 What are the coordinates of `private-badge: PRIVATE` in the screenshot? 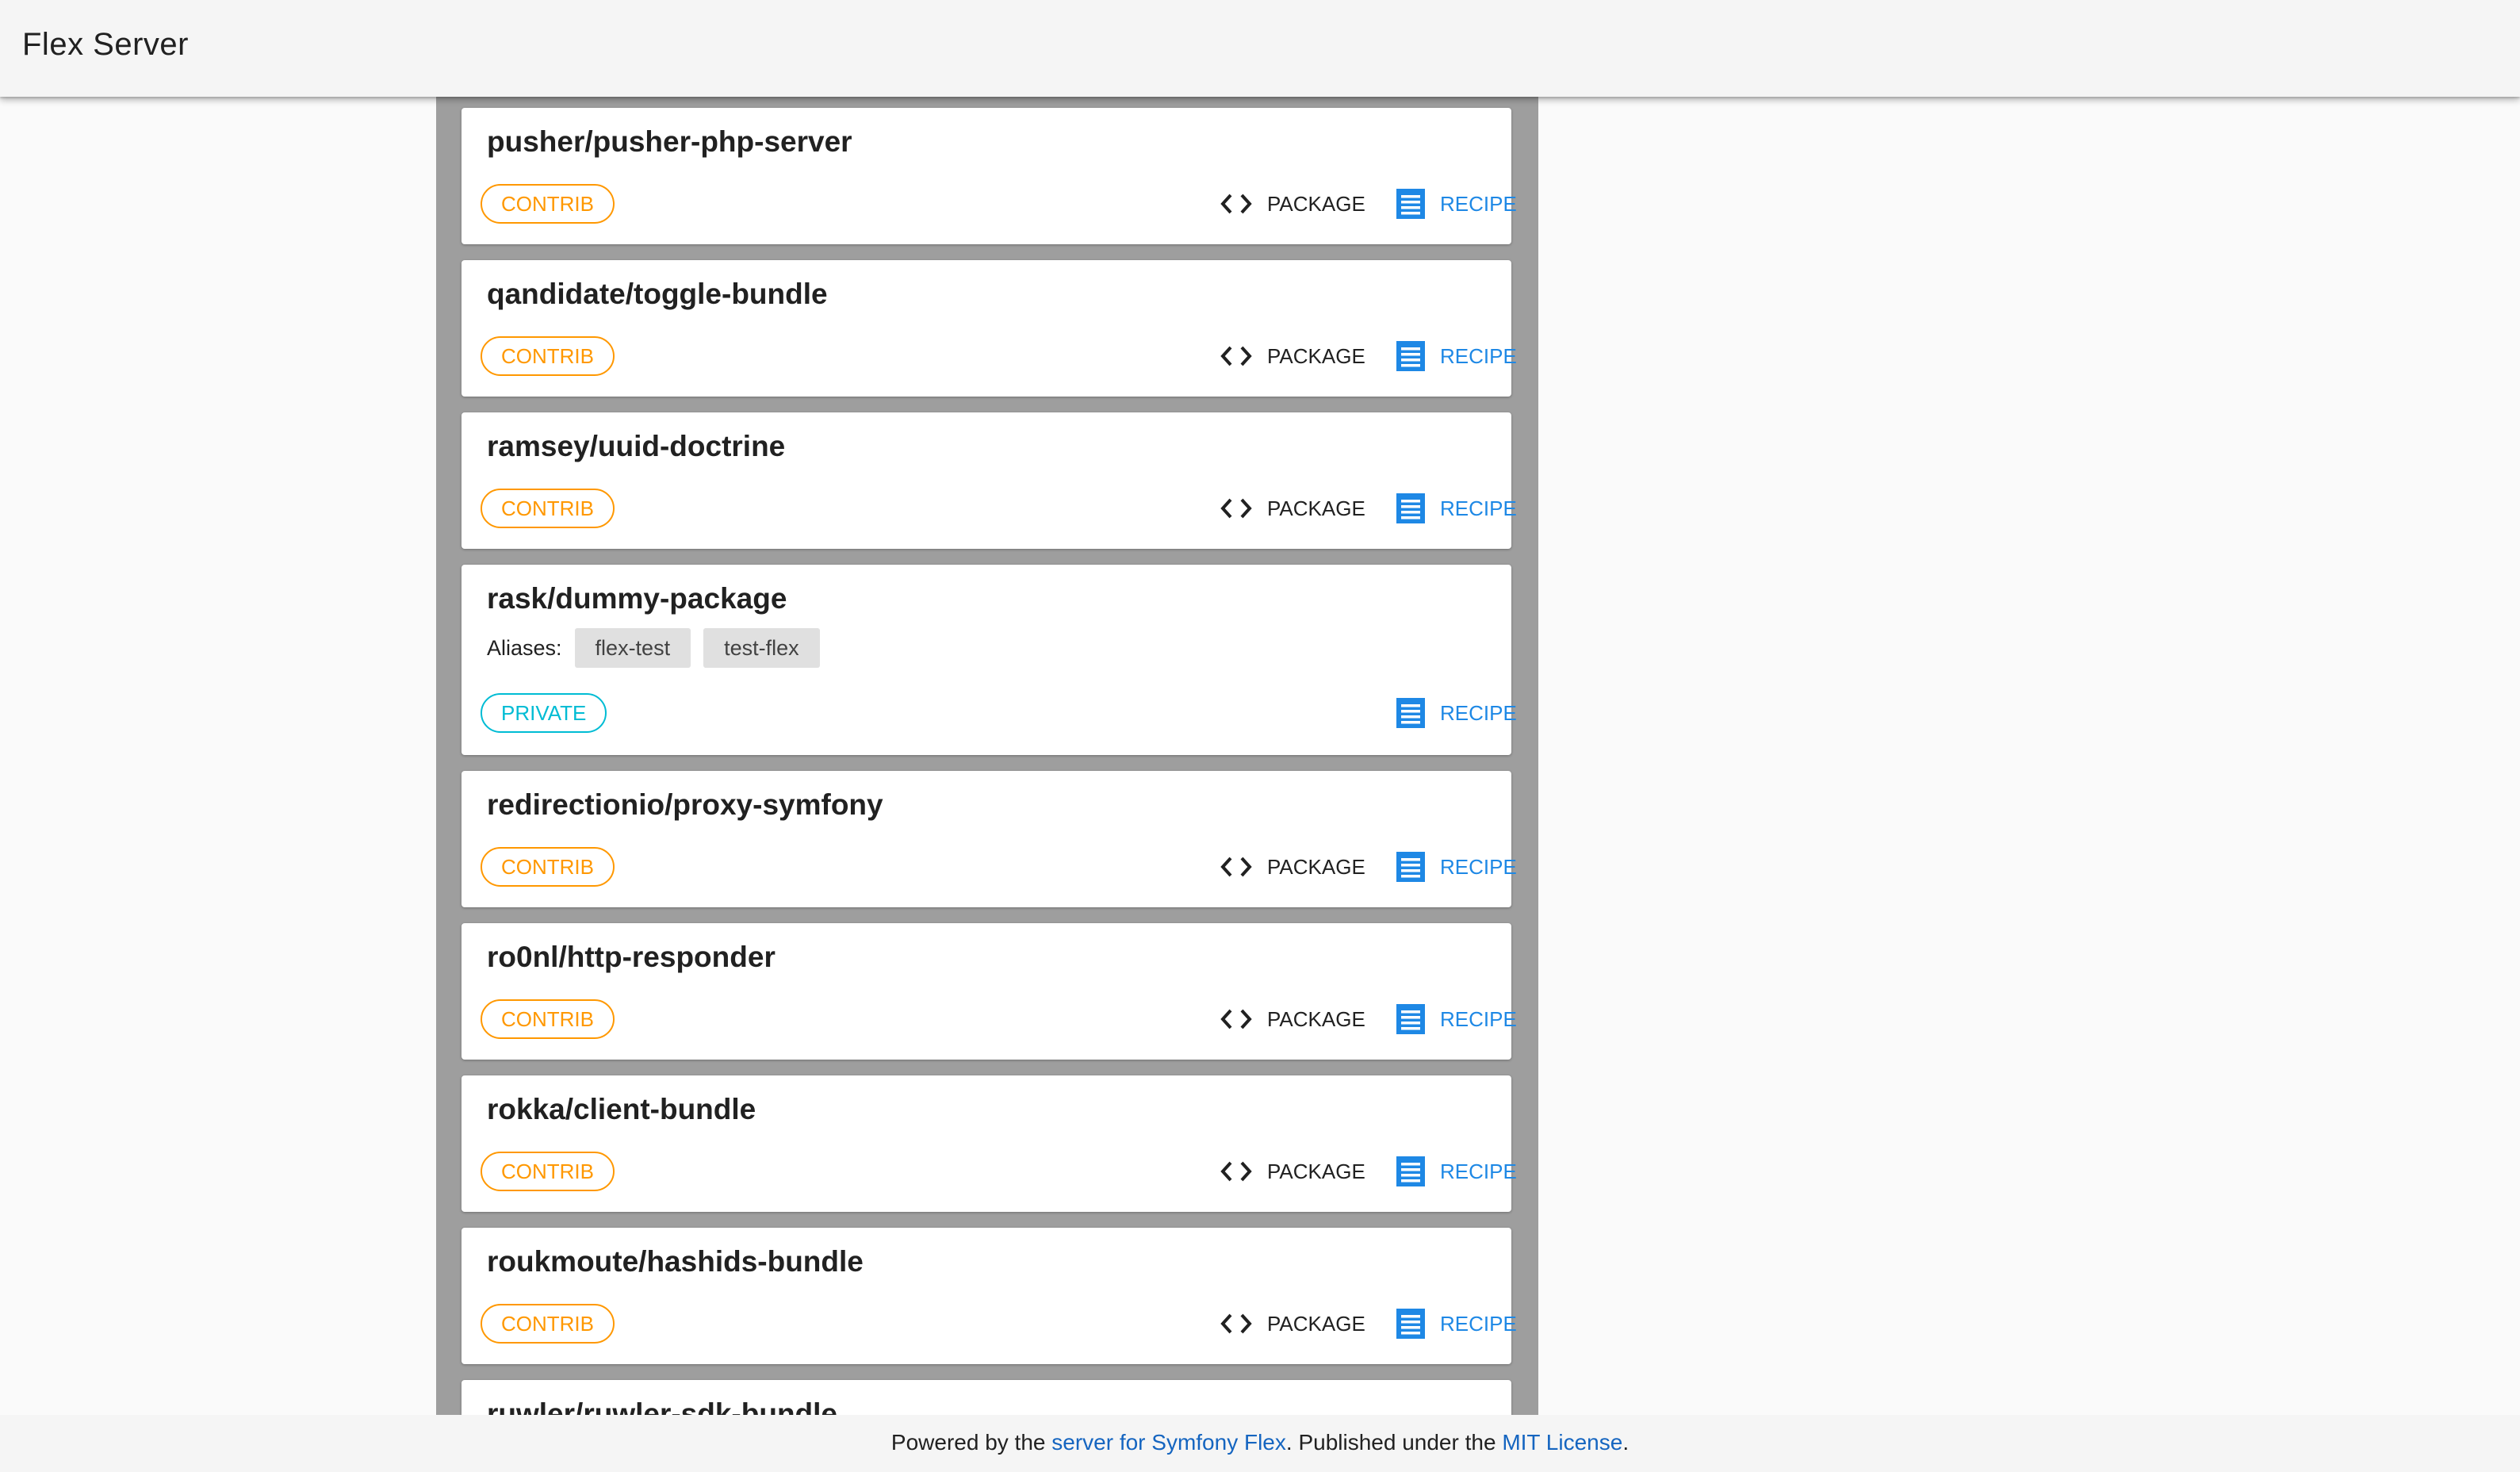 It's located at (544, 713).